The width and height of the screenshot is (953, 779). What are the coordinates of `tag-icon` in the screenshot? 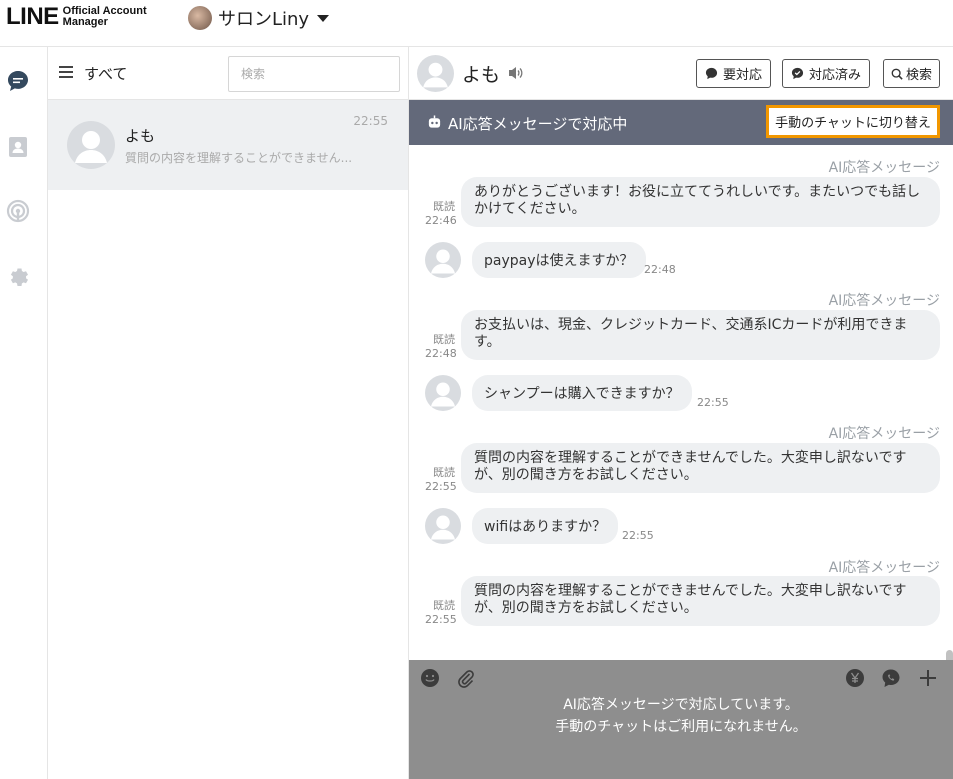 It's located at (711, 73).